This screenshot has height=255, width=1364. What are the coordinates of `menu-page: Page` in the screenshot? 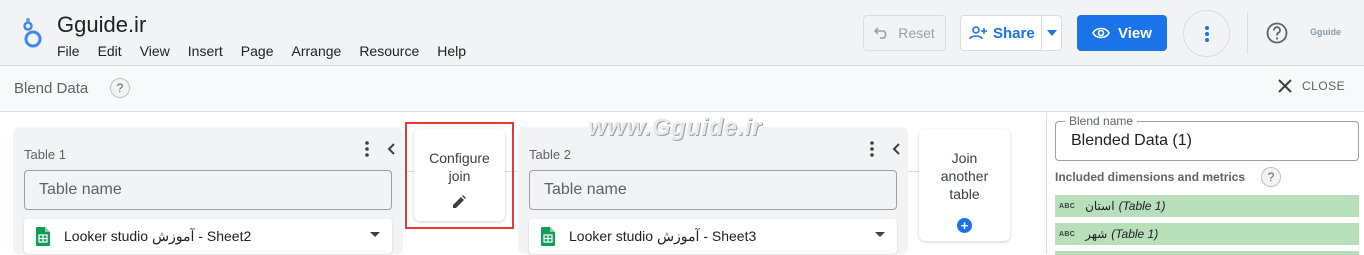 It's located at (257, 51).